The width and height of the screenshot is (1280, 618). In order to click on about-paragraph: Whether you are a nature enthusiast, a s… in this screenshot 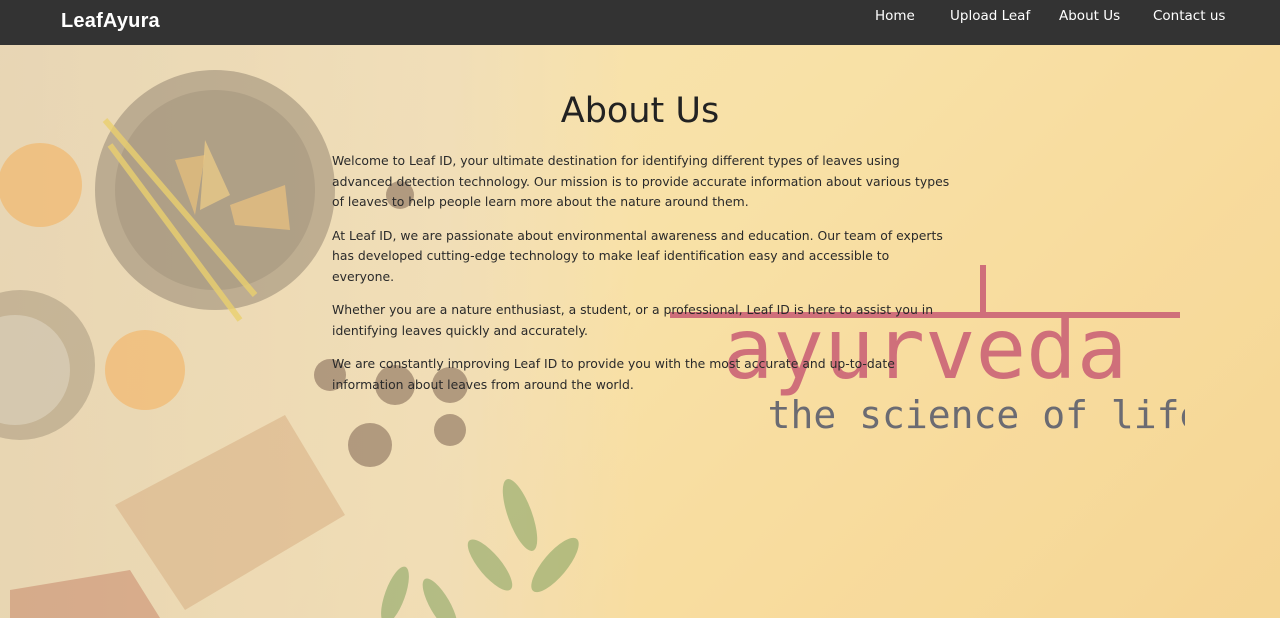, I will do `click(633, 320)`.